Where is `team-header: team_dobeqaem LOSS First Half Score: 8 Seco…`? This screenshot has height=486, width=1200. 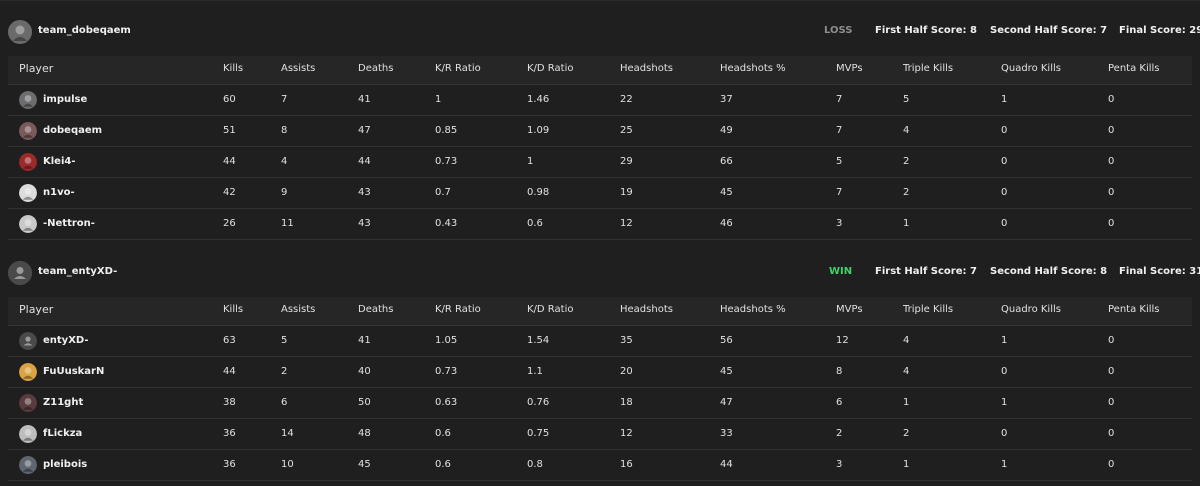
team-header: team_dobeqaem LOSS First Half Score: 8 Seco… is located at coordinates (600, 32).